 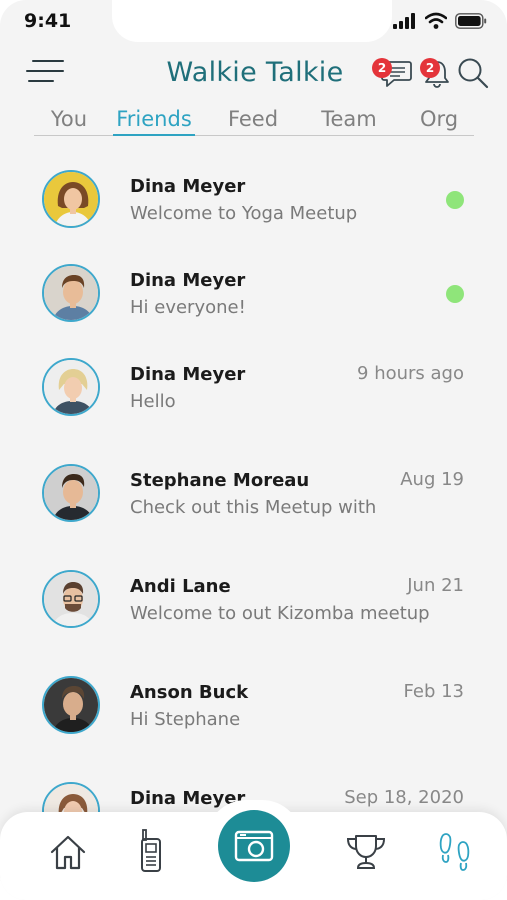 What do you see at coordinates (71, 705) in the screenshot?
I see `man-dark-background-avatar` at bounding box center [71, 705].